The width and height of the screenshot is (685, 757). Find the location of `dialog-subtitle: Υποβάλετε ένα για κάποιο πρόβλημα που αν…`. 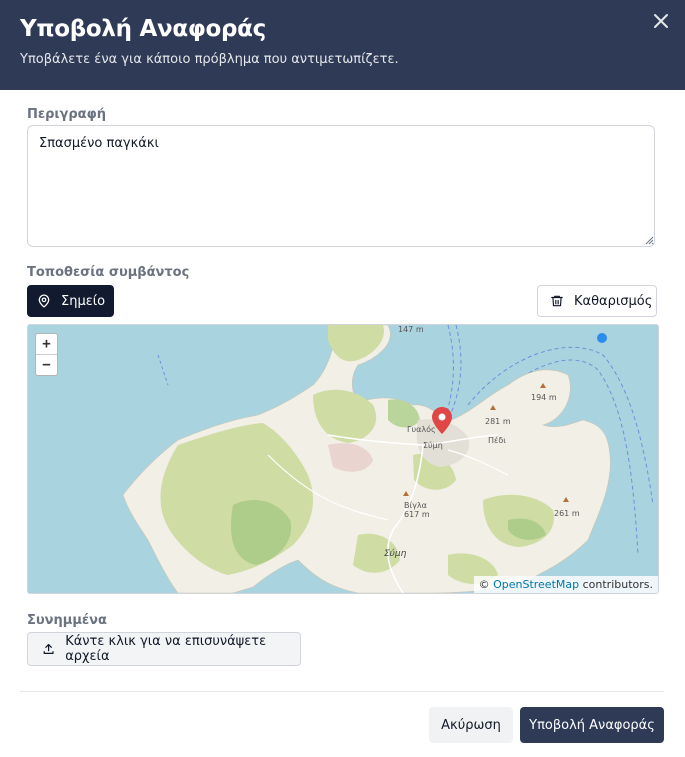

dialog-subtitle: Υποβάλετε ένα για κάποιο πρόβλημα που αν… is located at coordinates (209, 59).